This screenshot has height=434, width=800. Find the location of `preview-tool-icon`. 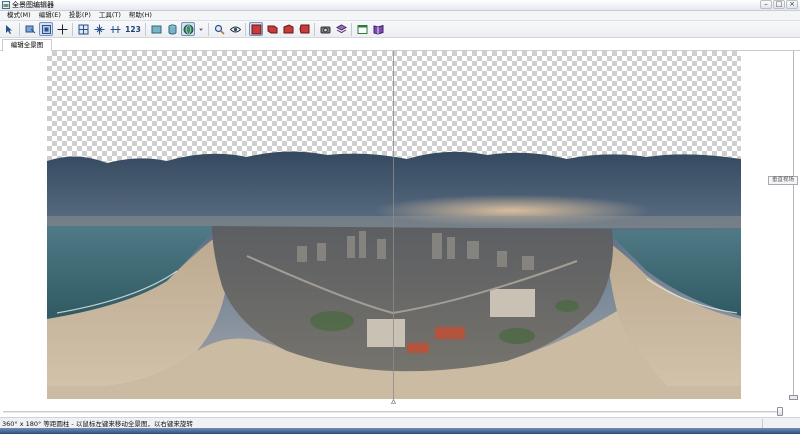

preview-tool-icon is located at coordinates (30, 29).